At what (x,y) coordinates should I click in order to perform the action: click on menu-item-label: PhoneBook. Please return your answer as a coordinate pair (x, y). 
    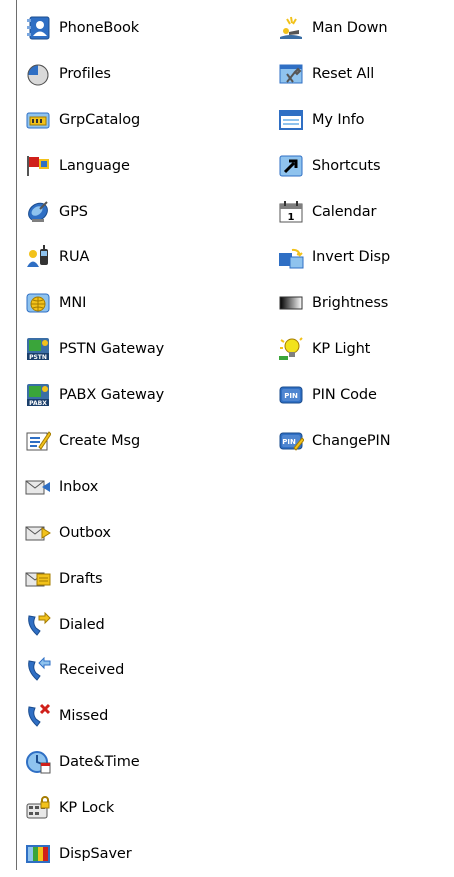
    Looking at the image, I should click on (99, 27).